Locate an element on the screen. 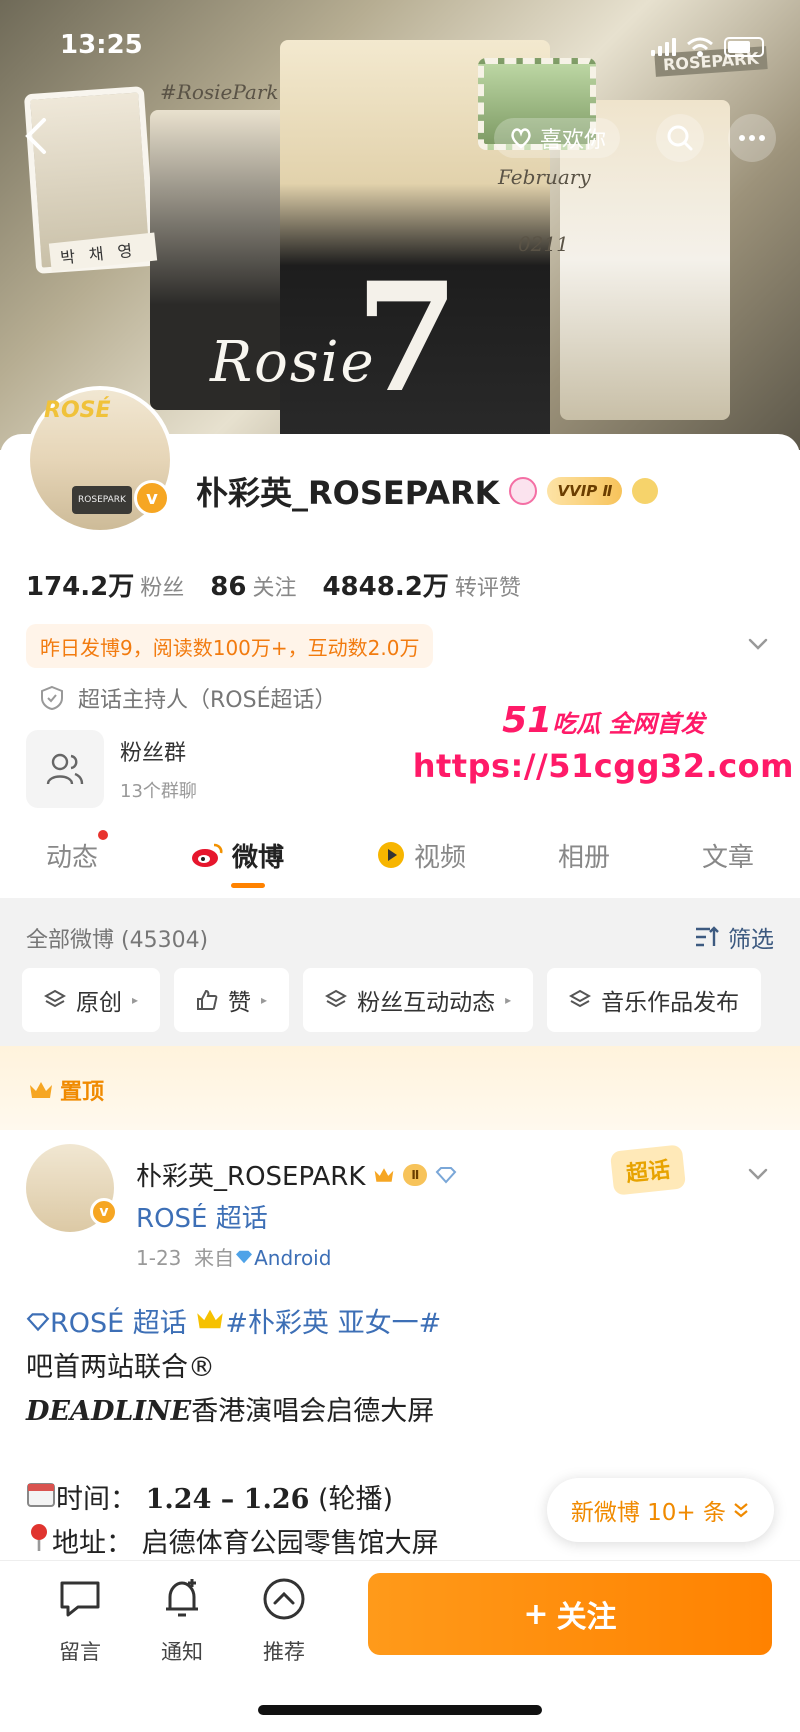 This screenshot has width=800, height=1732. post-addr-value: 启德体育公园零售馆大屏 is located at coordinates (290, 1543).